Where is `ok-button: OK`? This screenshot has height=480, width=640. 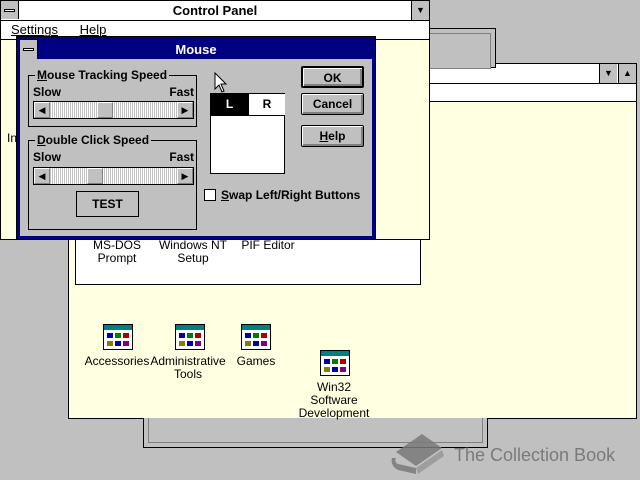 ok-button: OK is located at coordinates (332, 77).